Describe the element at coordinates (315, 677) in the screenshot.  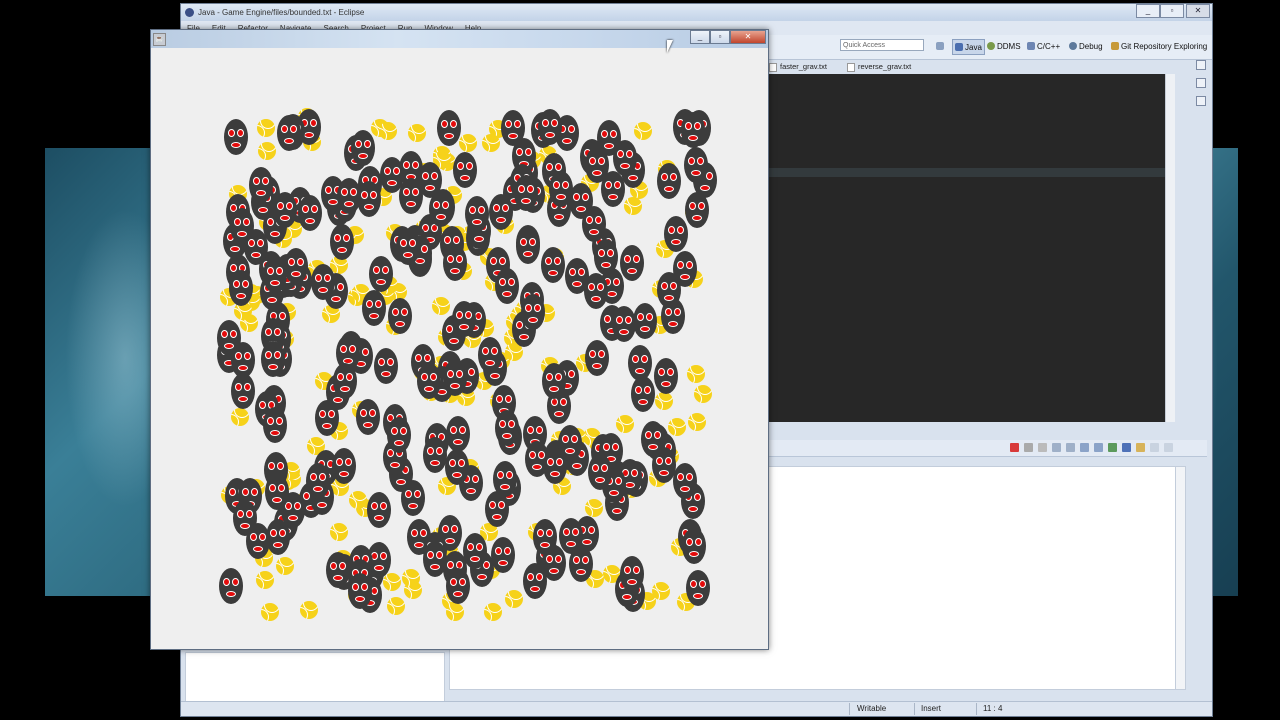
I see `package-explorer-panel` at that location.